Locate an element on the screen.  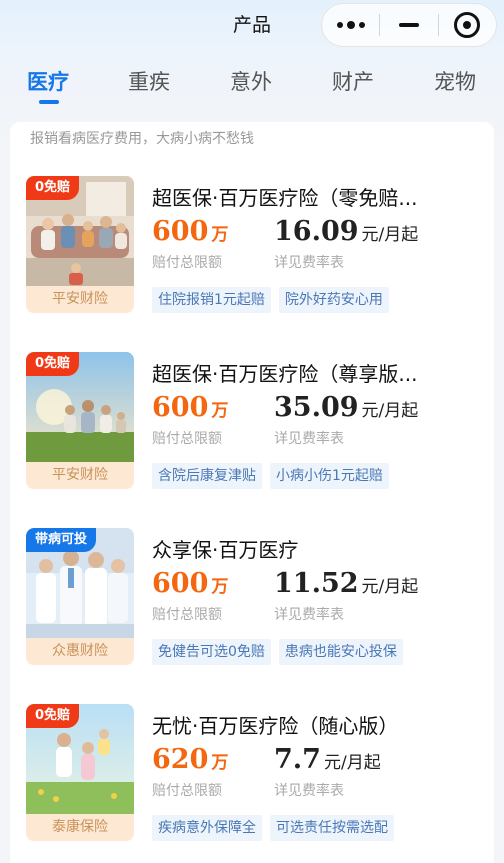
tab-accident: 意外 is located at coordinates (251, 81).